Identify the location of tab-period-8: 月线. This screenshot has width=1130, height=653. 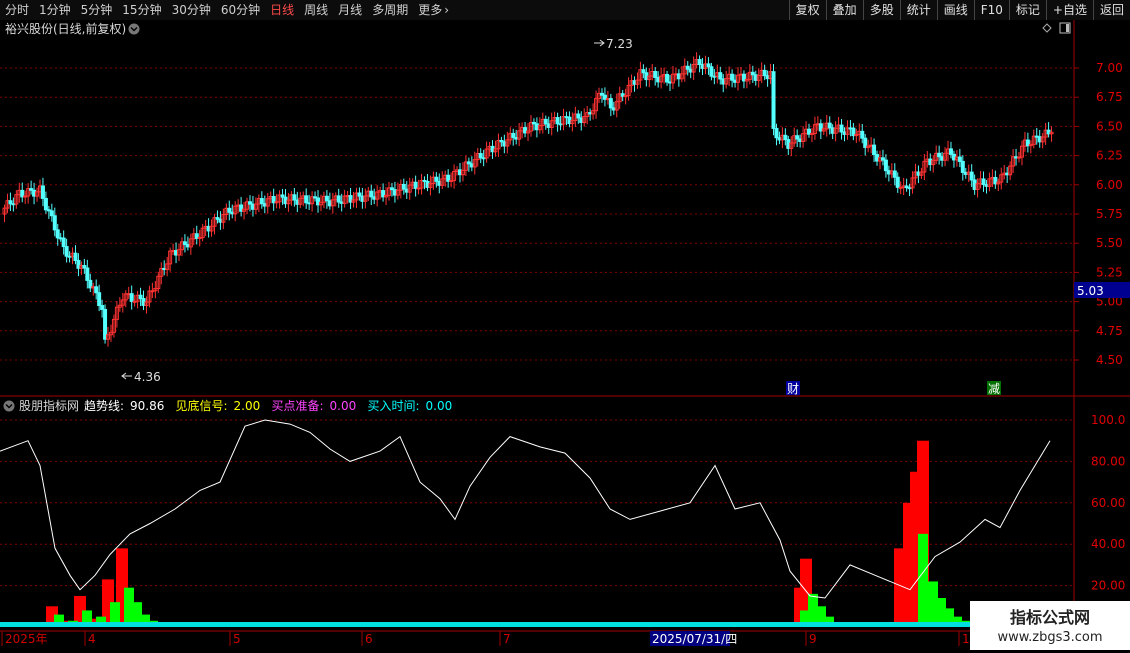
(350, 10).